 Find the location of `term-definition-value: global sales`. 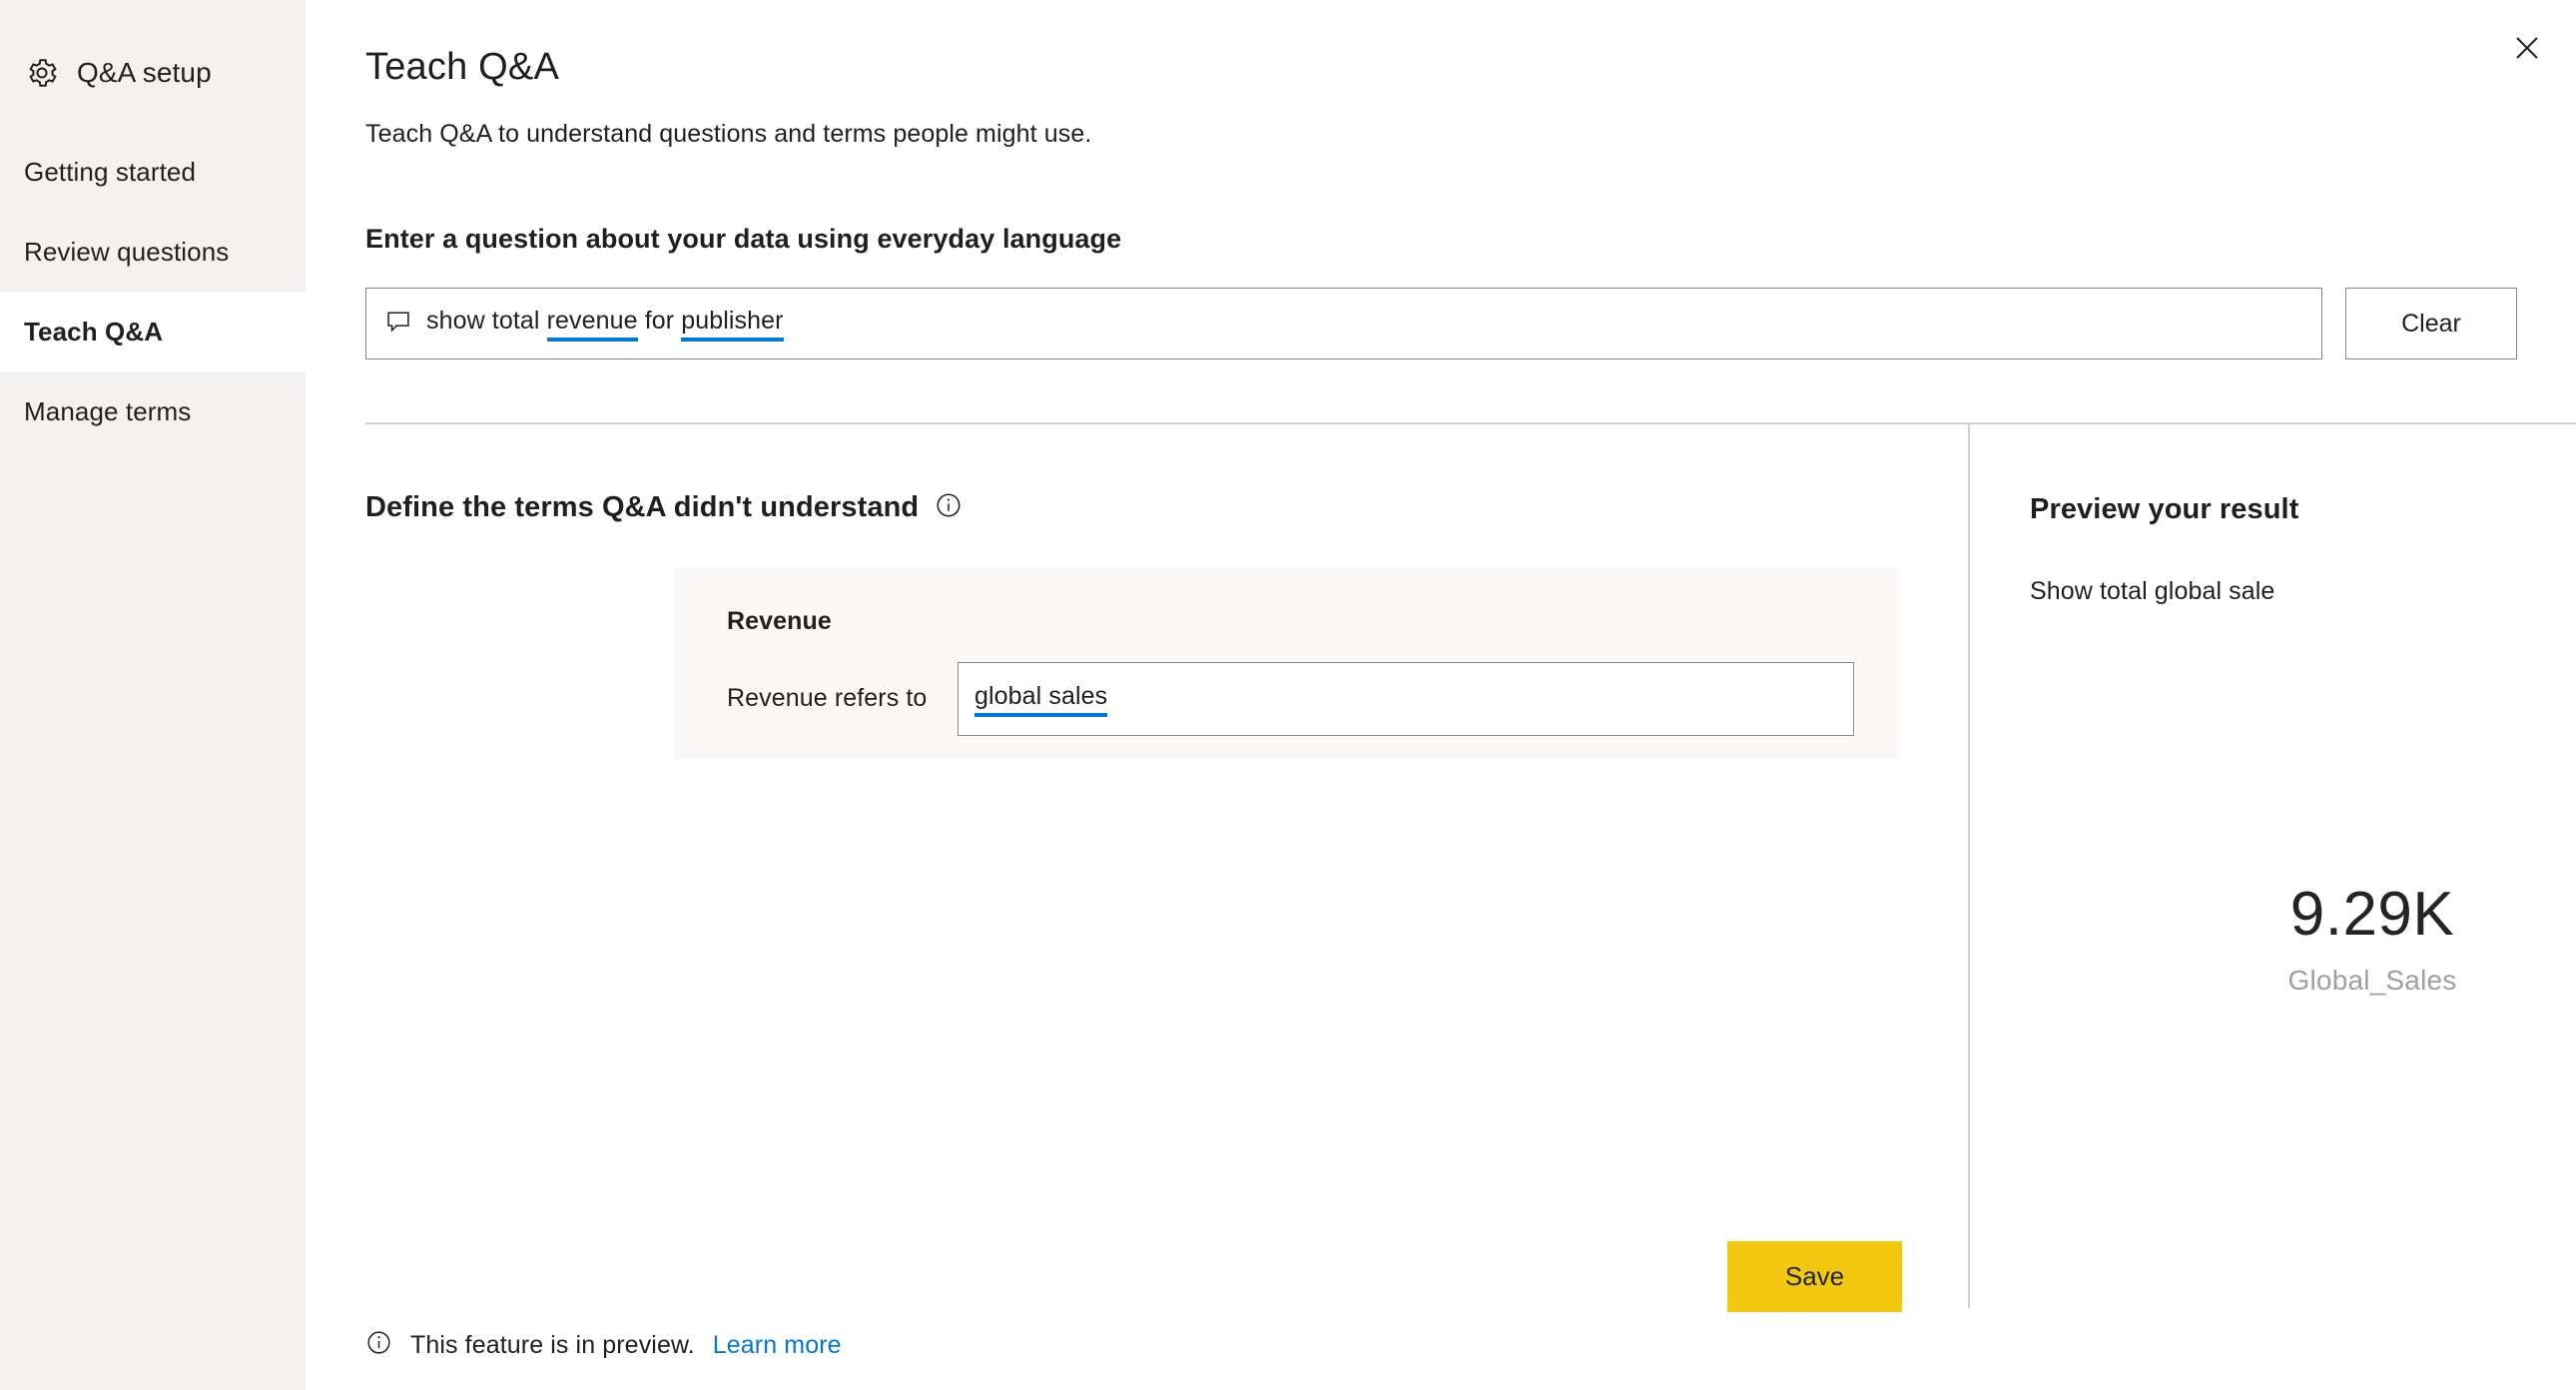

term-definition-value: global sales is located at coordinates (1041, 699).